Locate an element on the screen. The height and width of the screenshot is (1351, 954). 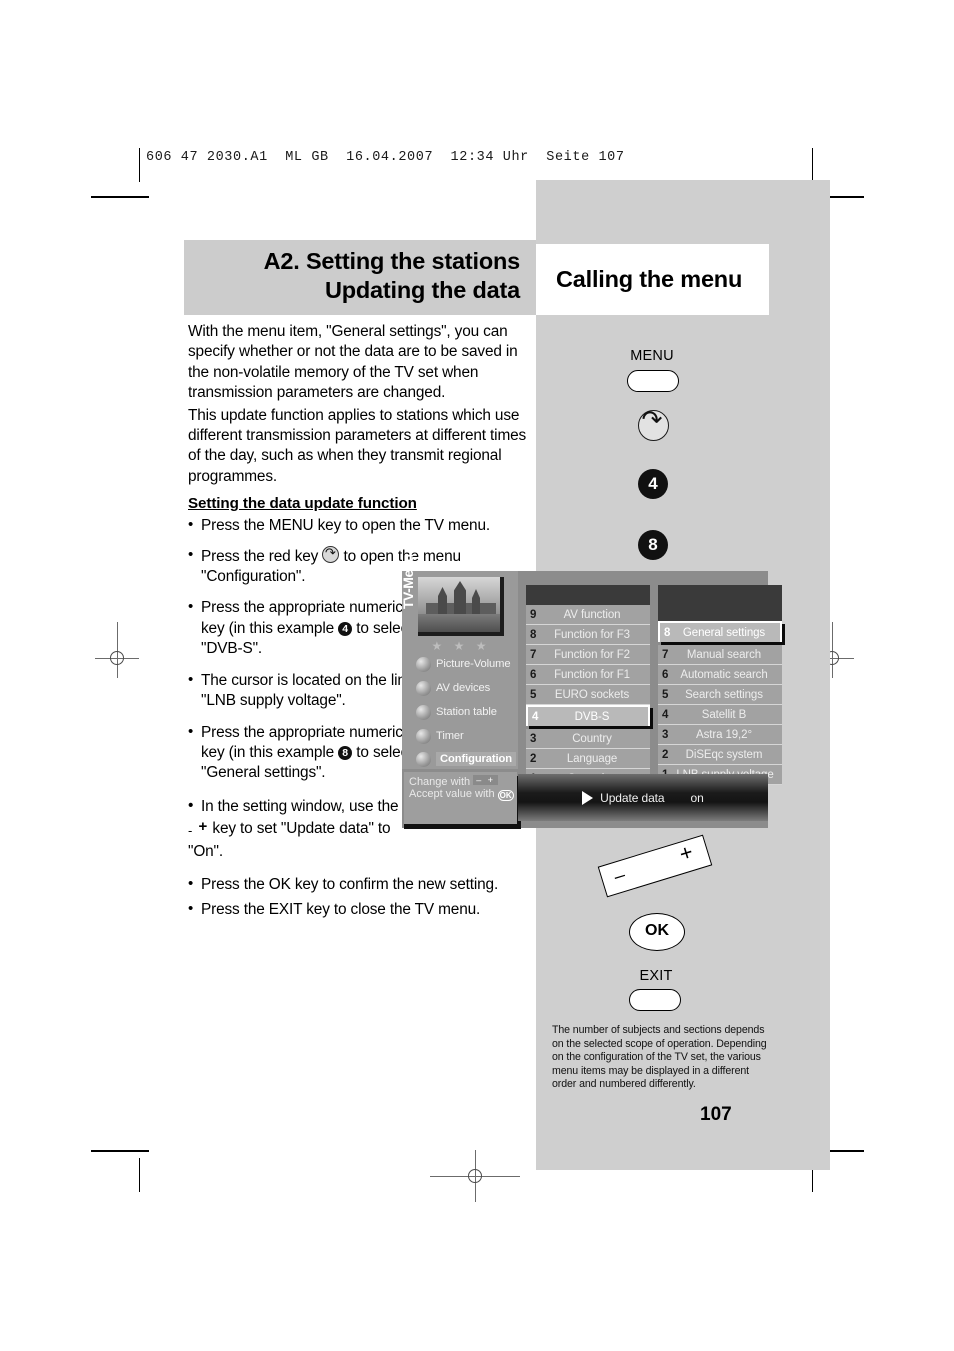
row-label: Function for F2 is located at coordinates (592, 654).